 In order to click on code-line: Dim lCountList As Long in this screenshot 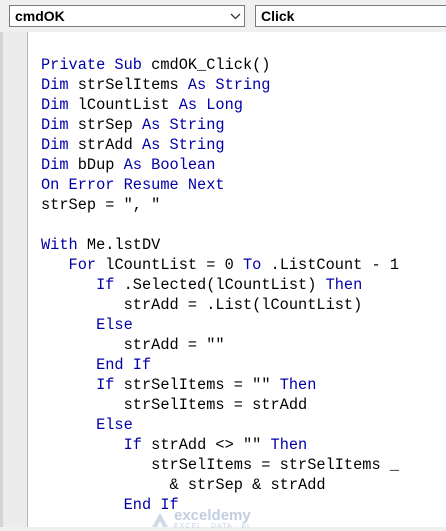, I will do `click(220, 105)`.